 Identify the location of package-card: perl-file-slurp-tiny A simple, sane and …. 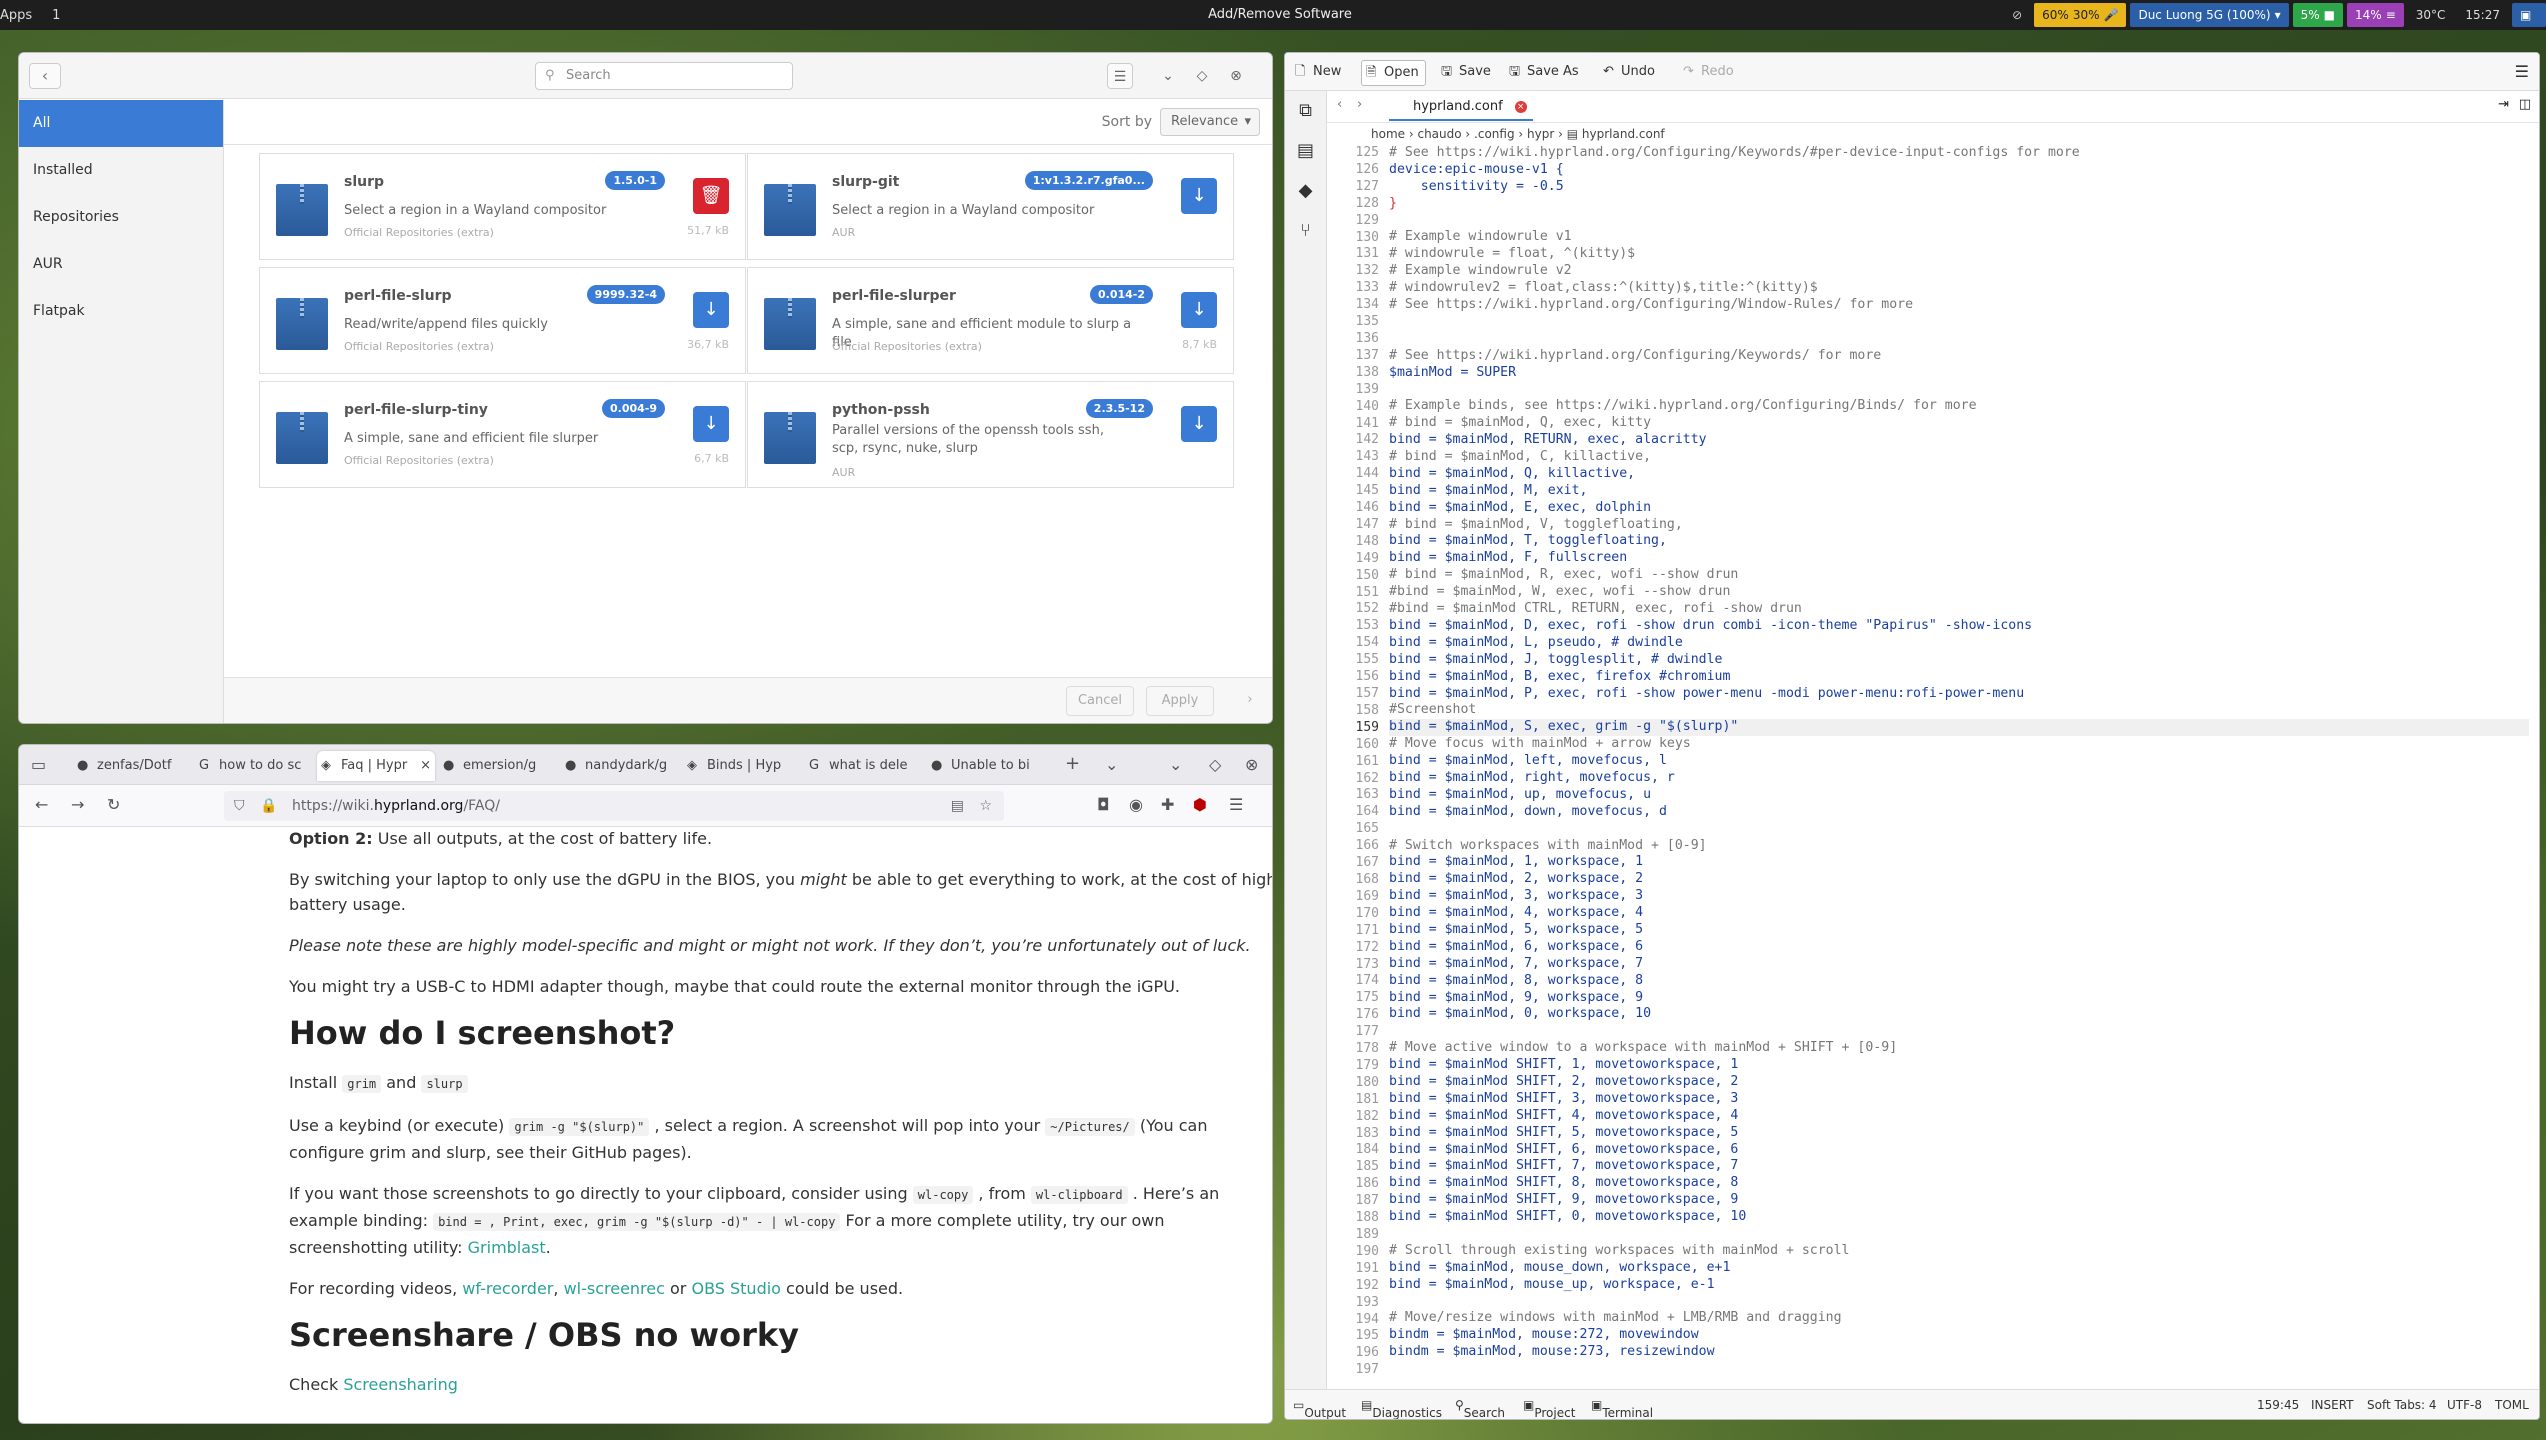
(502, 434).